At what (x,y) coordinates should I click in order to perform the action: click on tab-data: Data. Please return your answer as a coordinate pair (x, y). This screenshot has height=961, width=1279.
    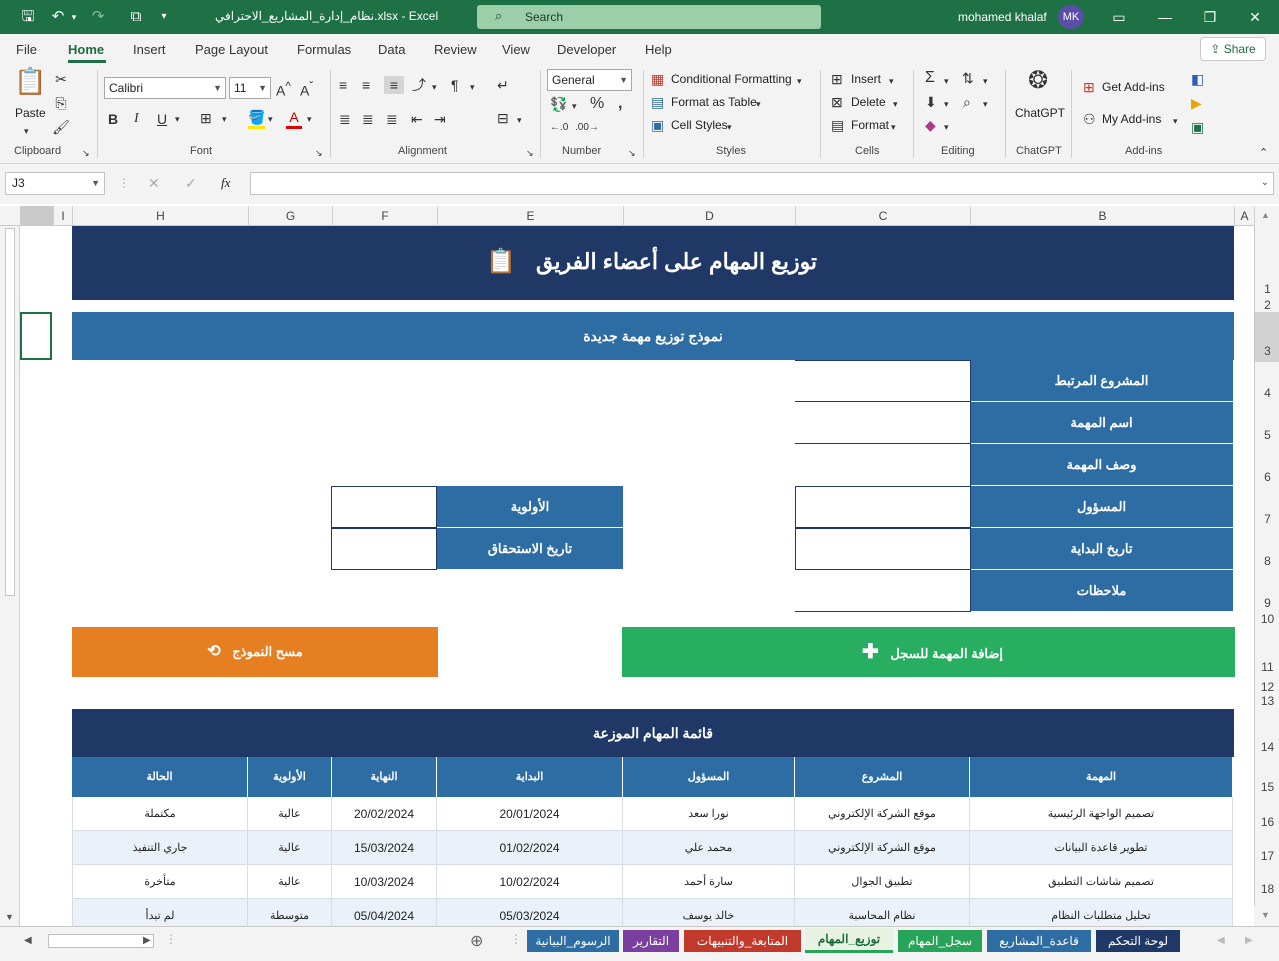
    Looking at the image, I should click on (391, 49).